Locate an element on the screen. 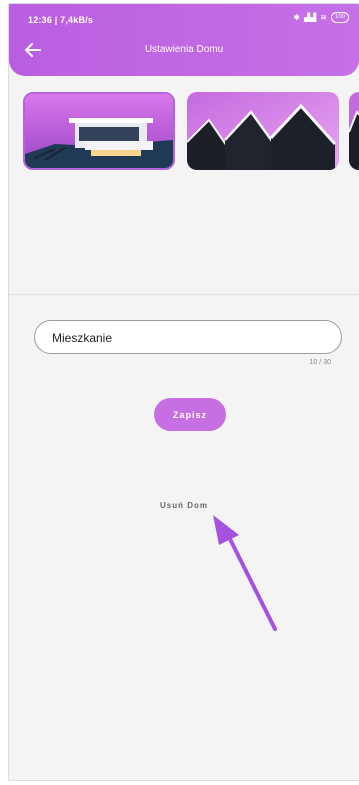  annotation-arrow-icon is located at coordinates (245, 573).